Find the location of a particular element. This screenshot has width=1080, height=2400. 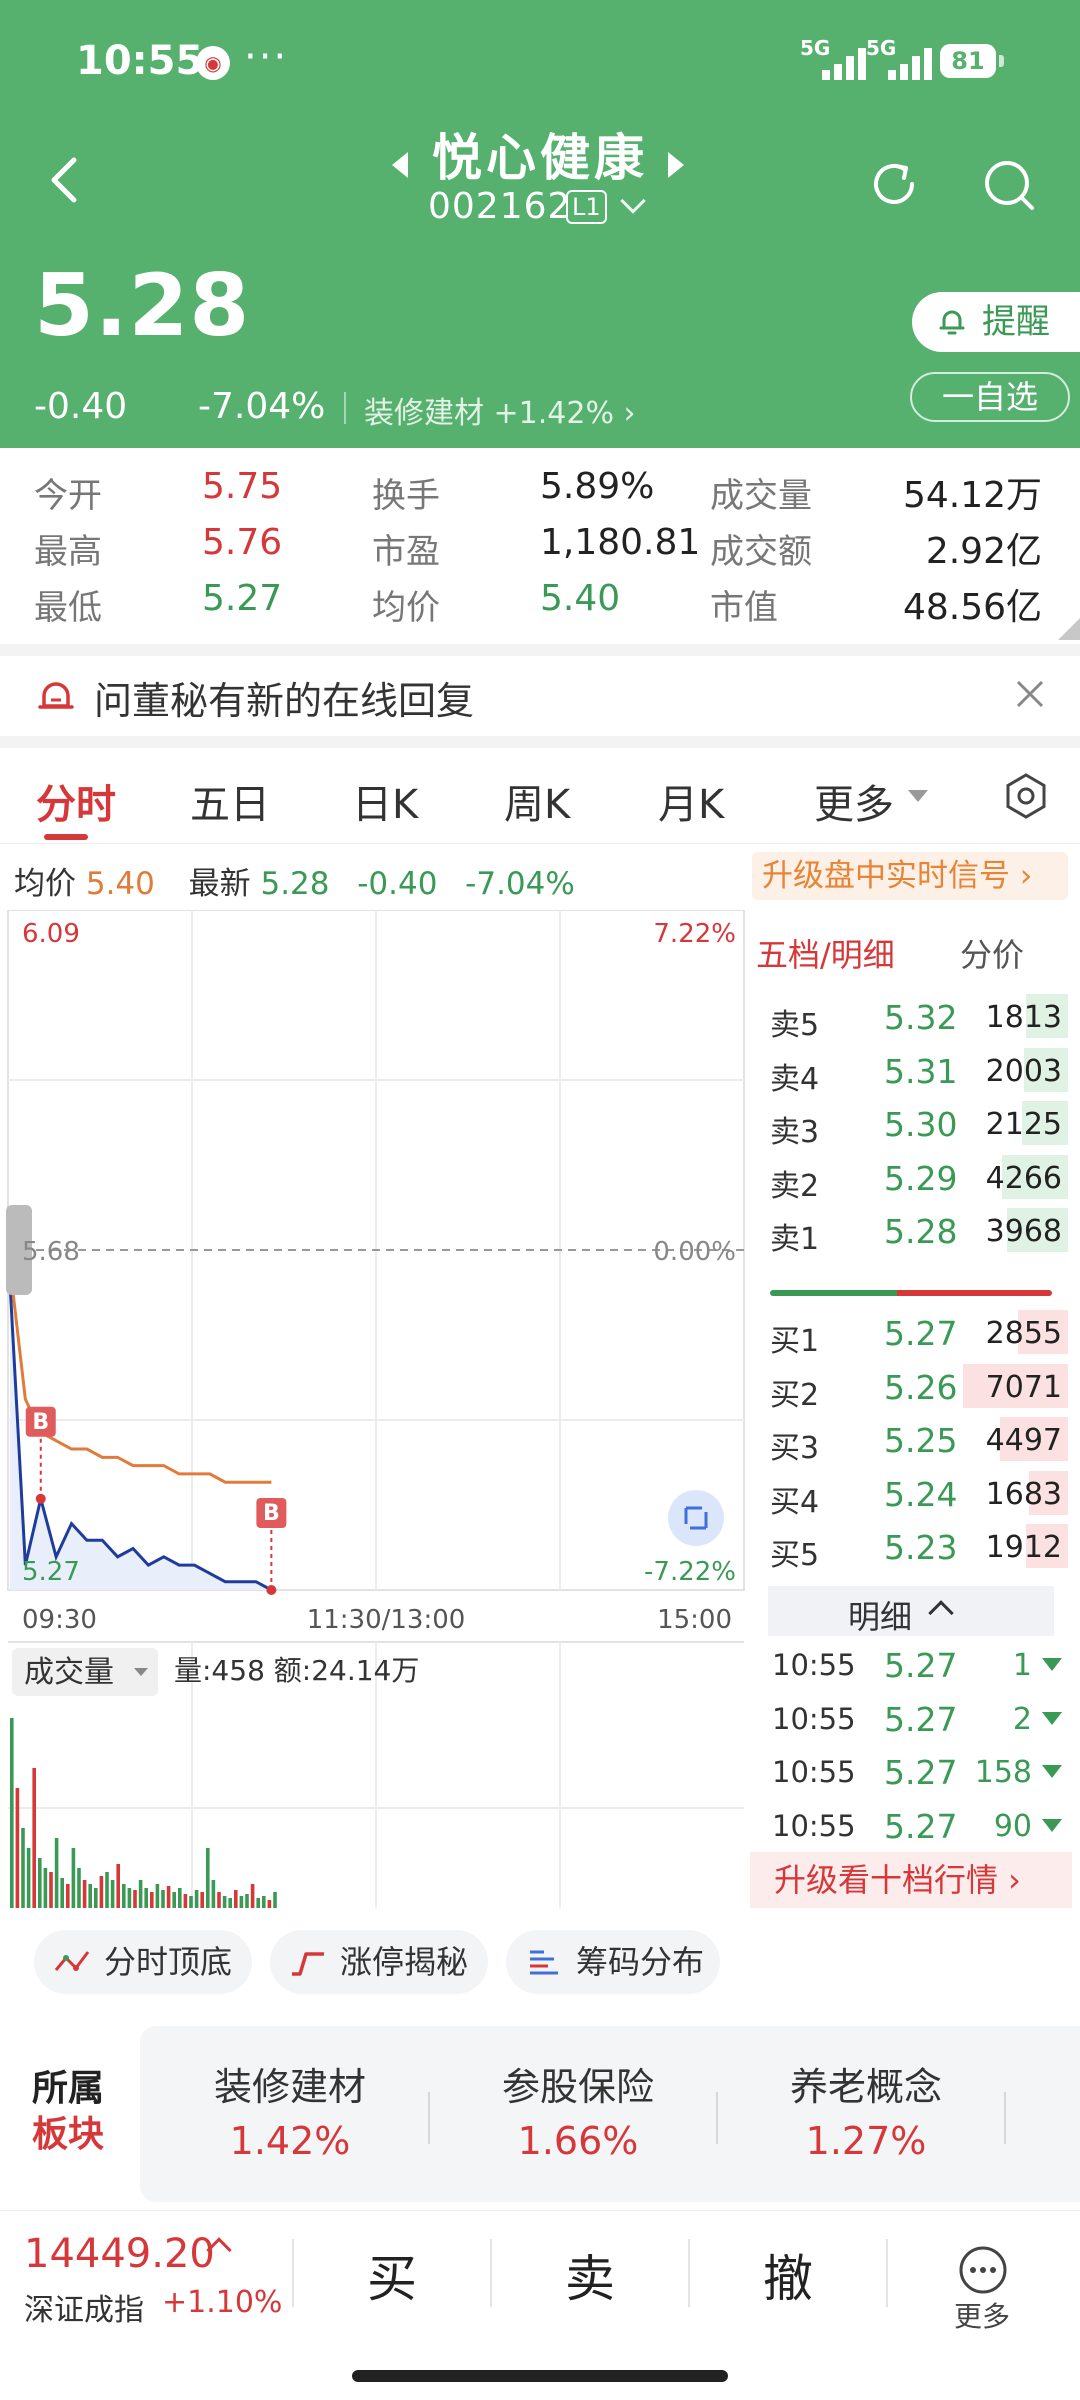

y-tick-left: 6.09 is located at coordinates (51, 934).